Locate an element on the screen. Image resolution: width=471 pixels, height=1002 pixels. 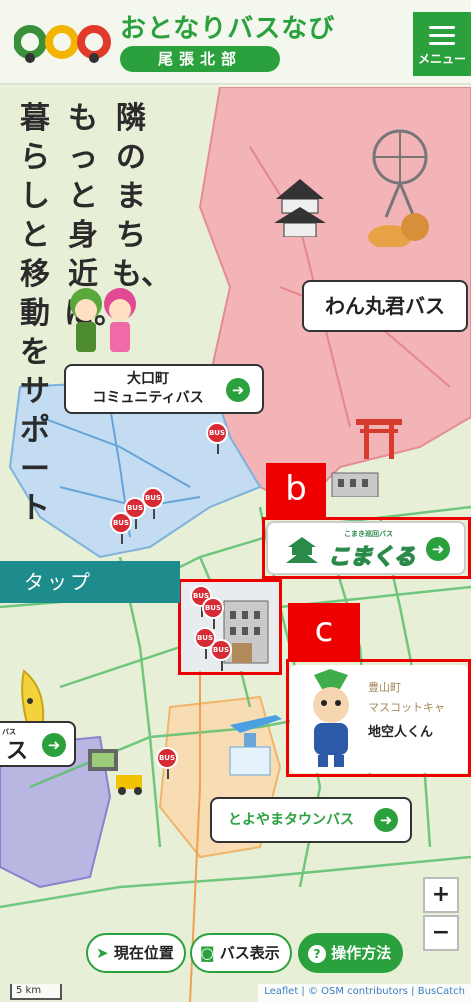
bus-icon: ◙ is located at coordinates (207, 953).